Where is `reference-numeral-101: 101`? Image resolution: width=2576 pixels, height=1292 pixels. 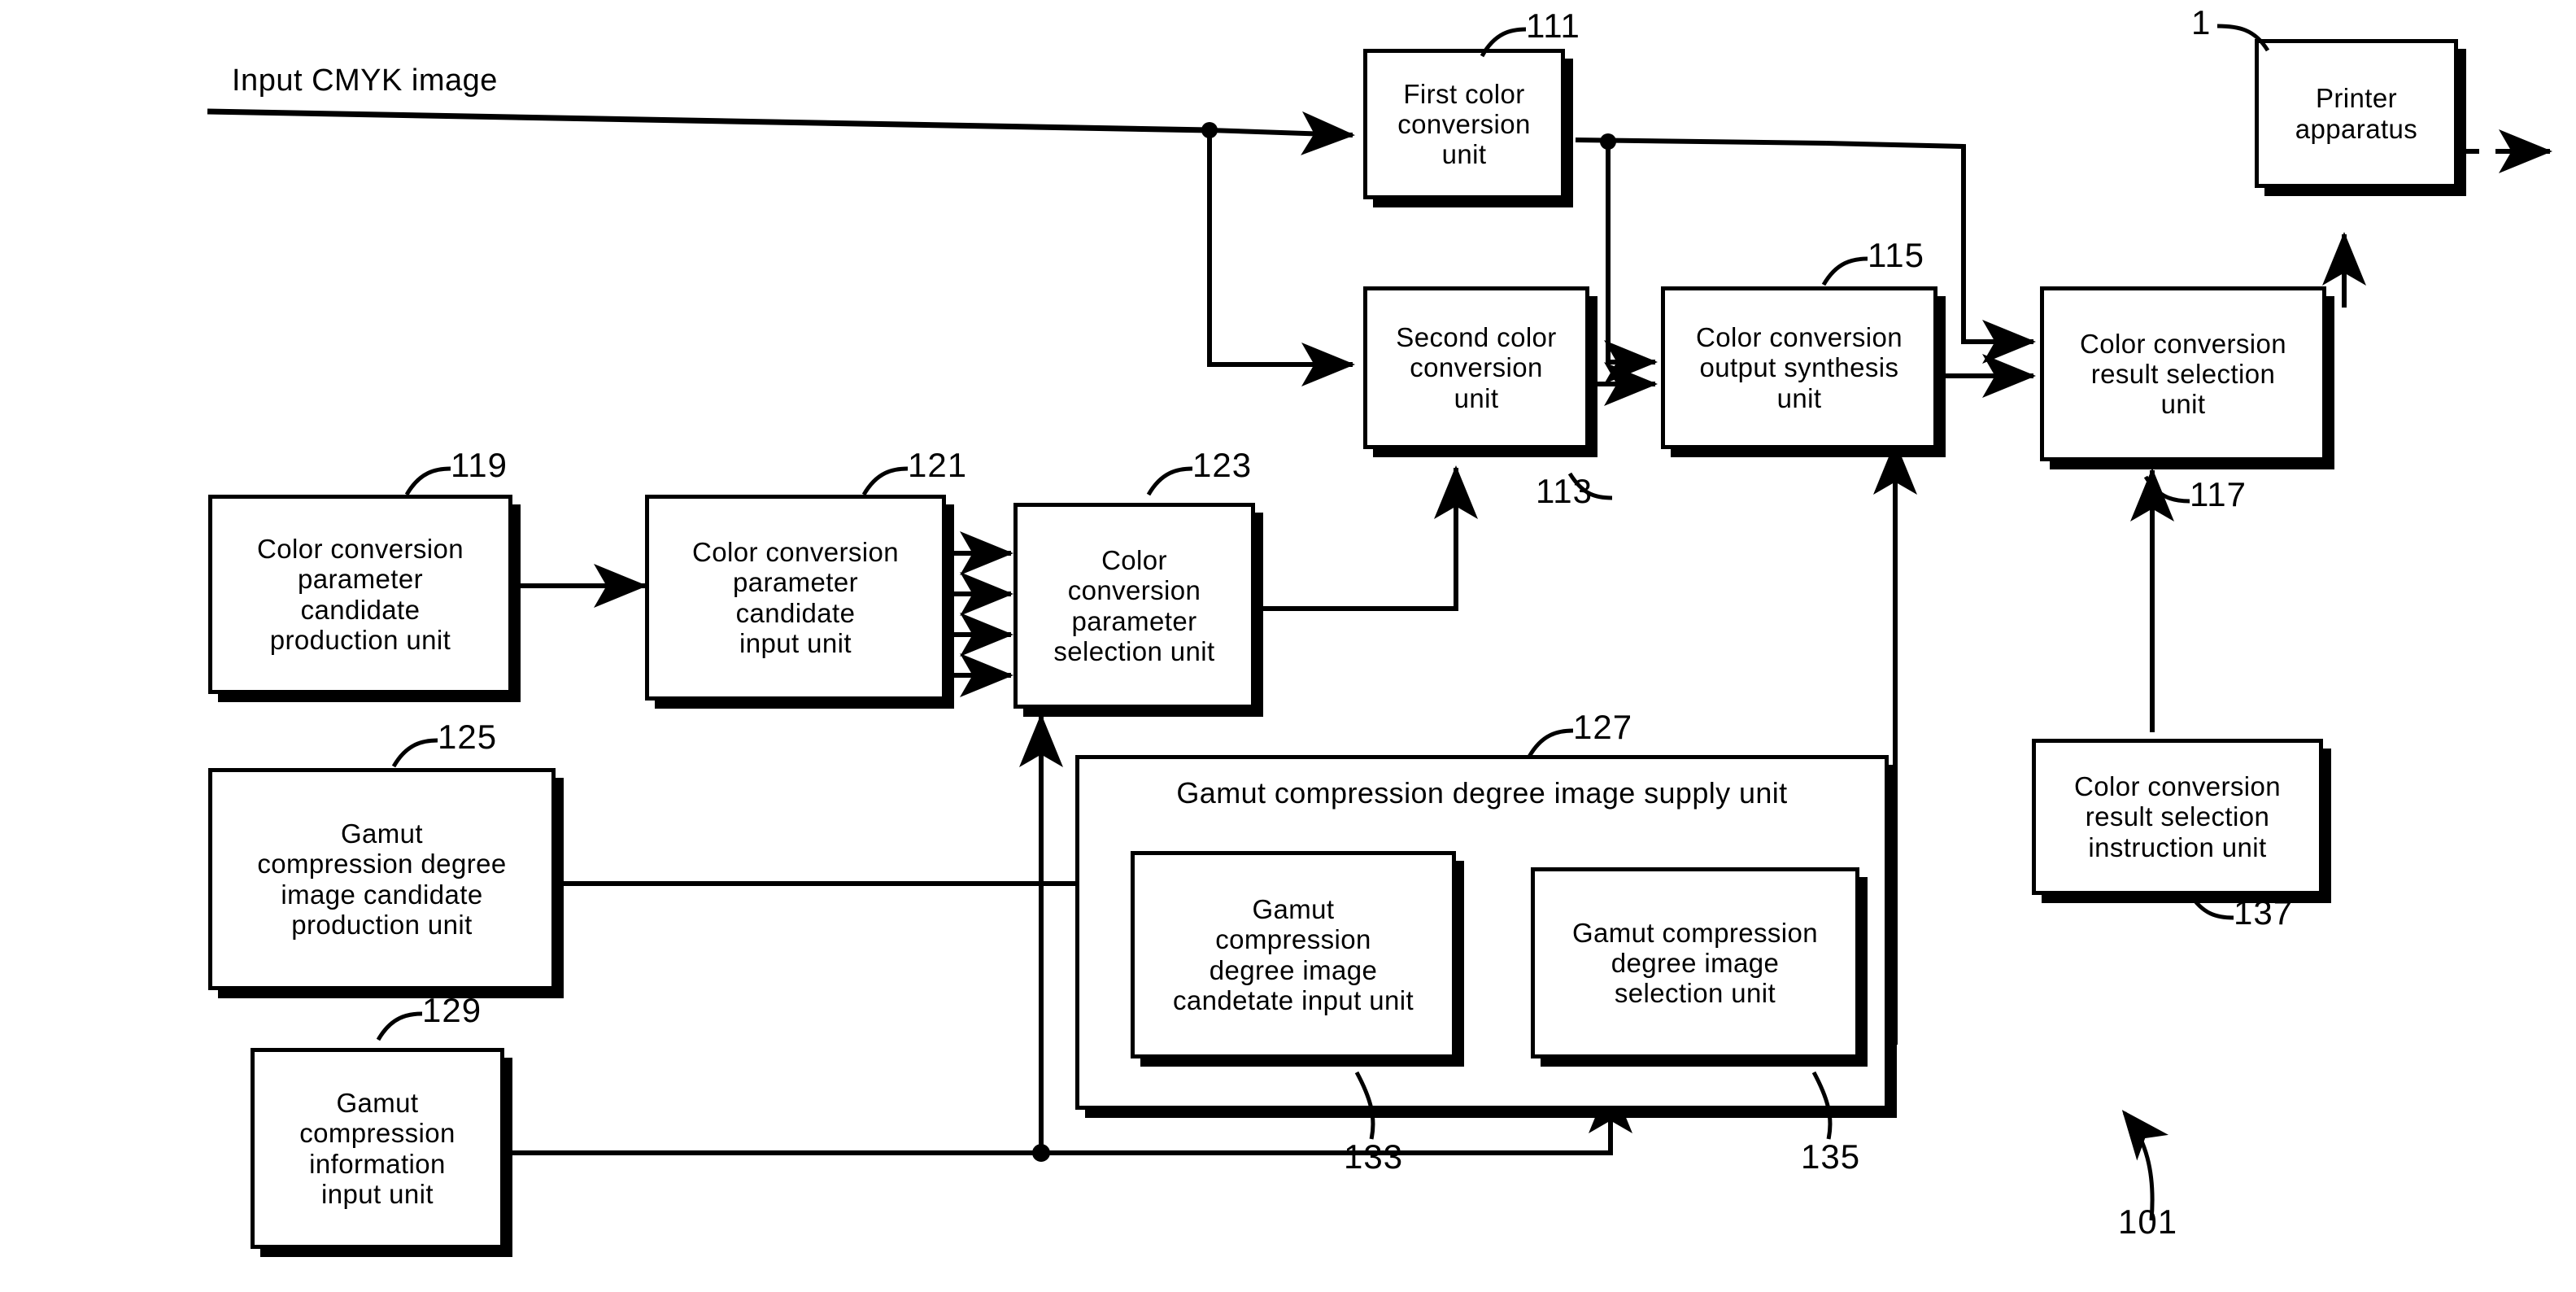 reference-numeral-101: 101 is located at coordinates (2148, 1222).